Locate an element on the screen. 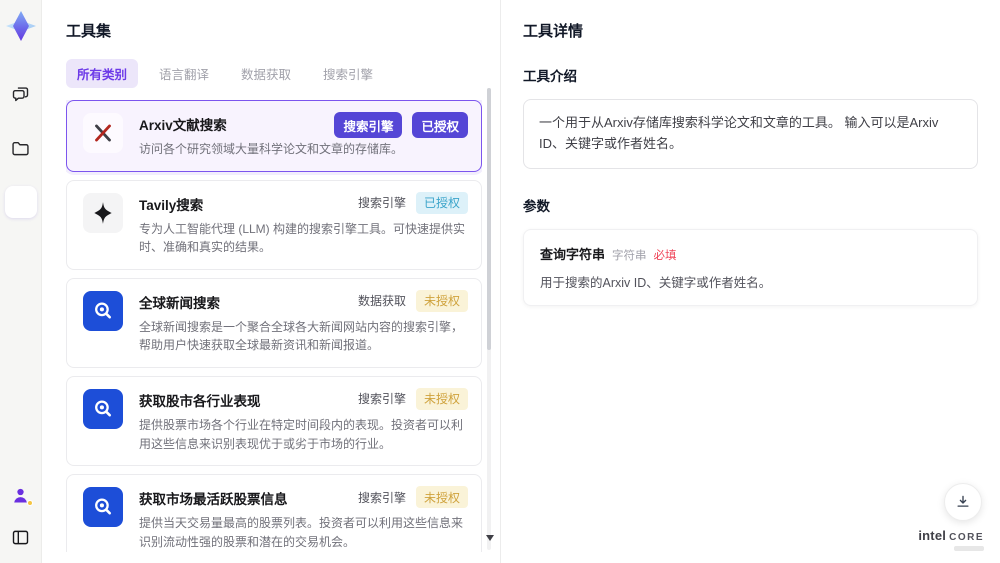 The image size is (1000, 563). rail-item-tools is located at coordinates (20, 202).